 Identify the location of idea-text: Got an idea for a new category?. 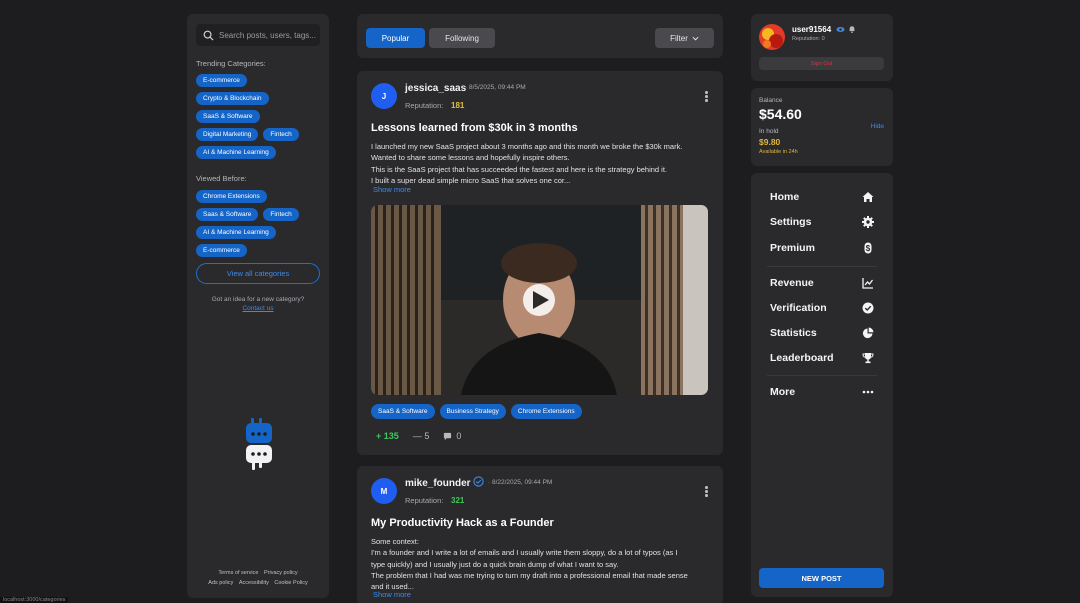
(258, 299).